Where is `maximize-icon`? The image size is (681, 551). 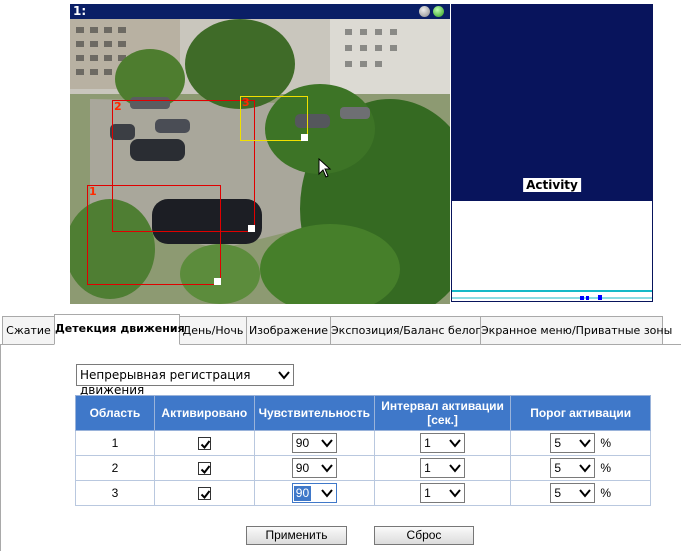 maximize-icon is located at coordinates (438, 11).